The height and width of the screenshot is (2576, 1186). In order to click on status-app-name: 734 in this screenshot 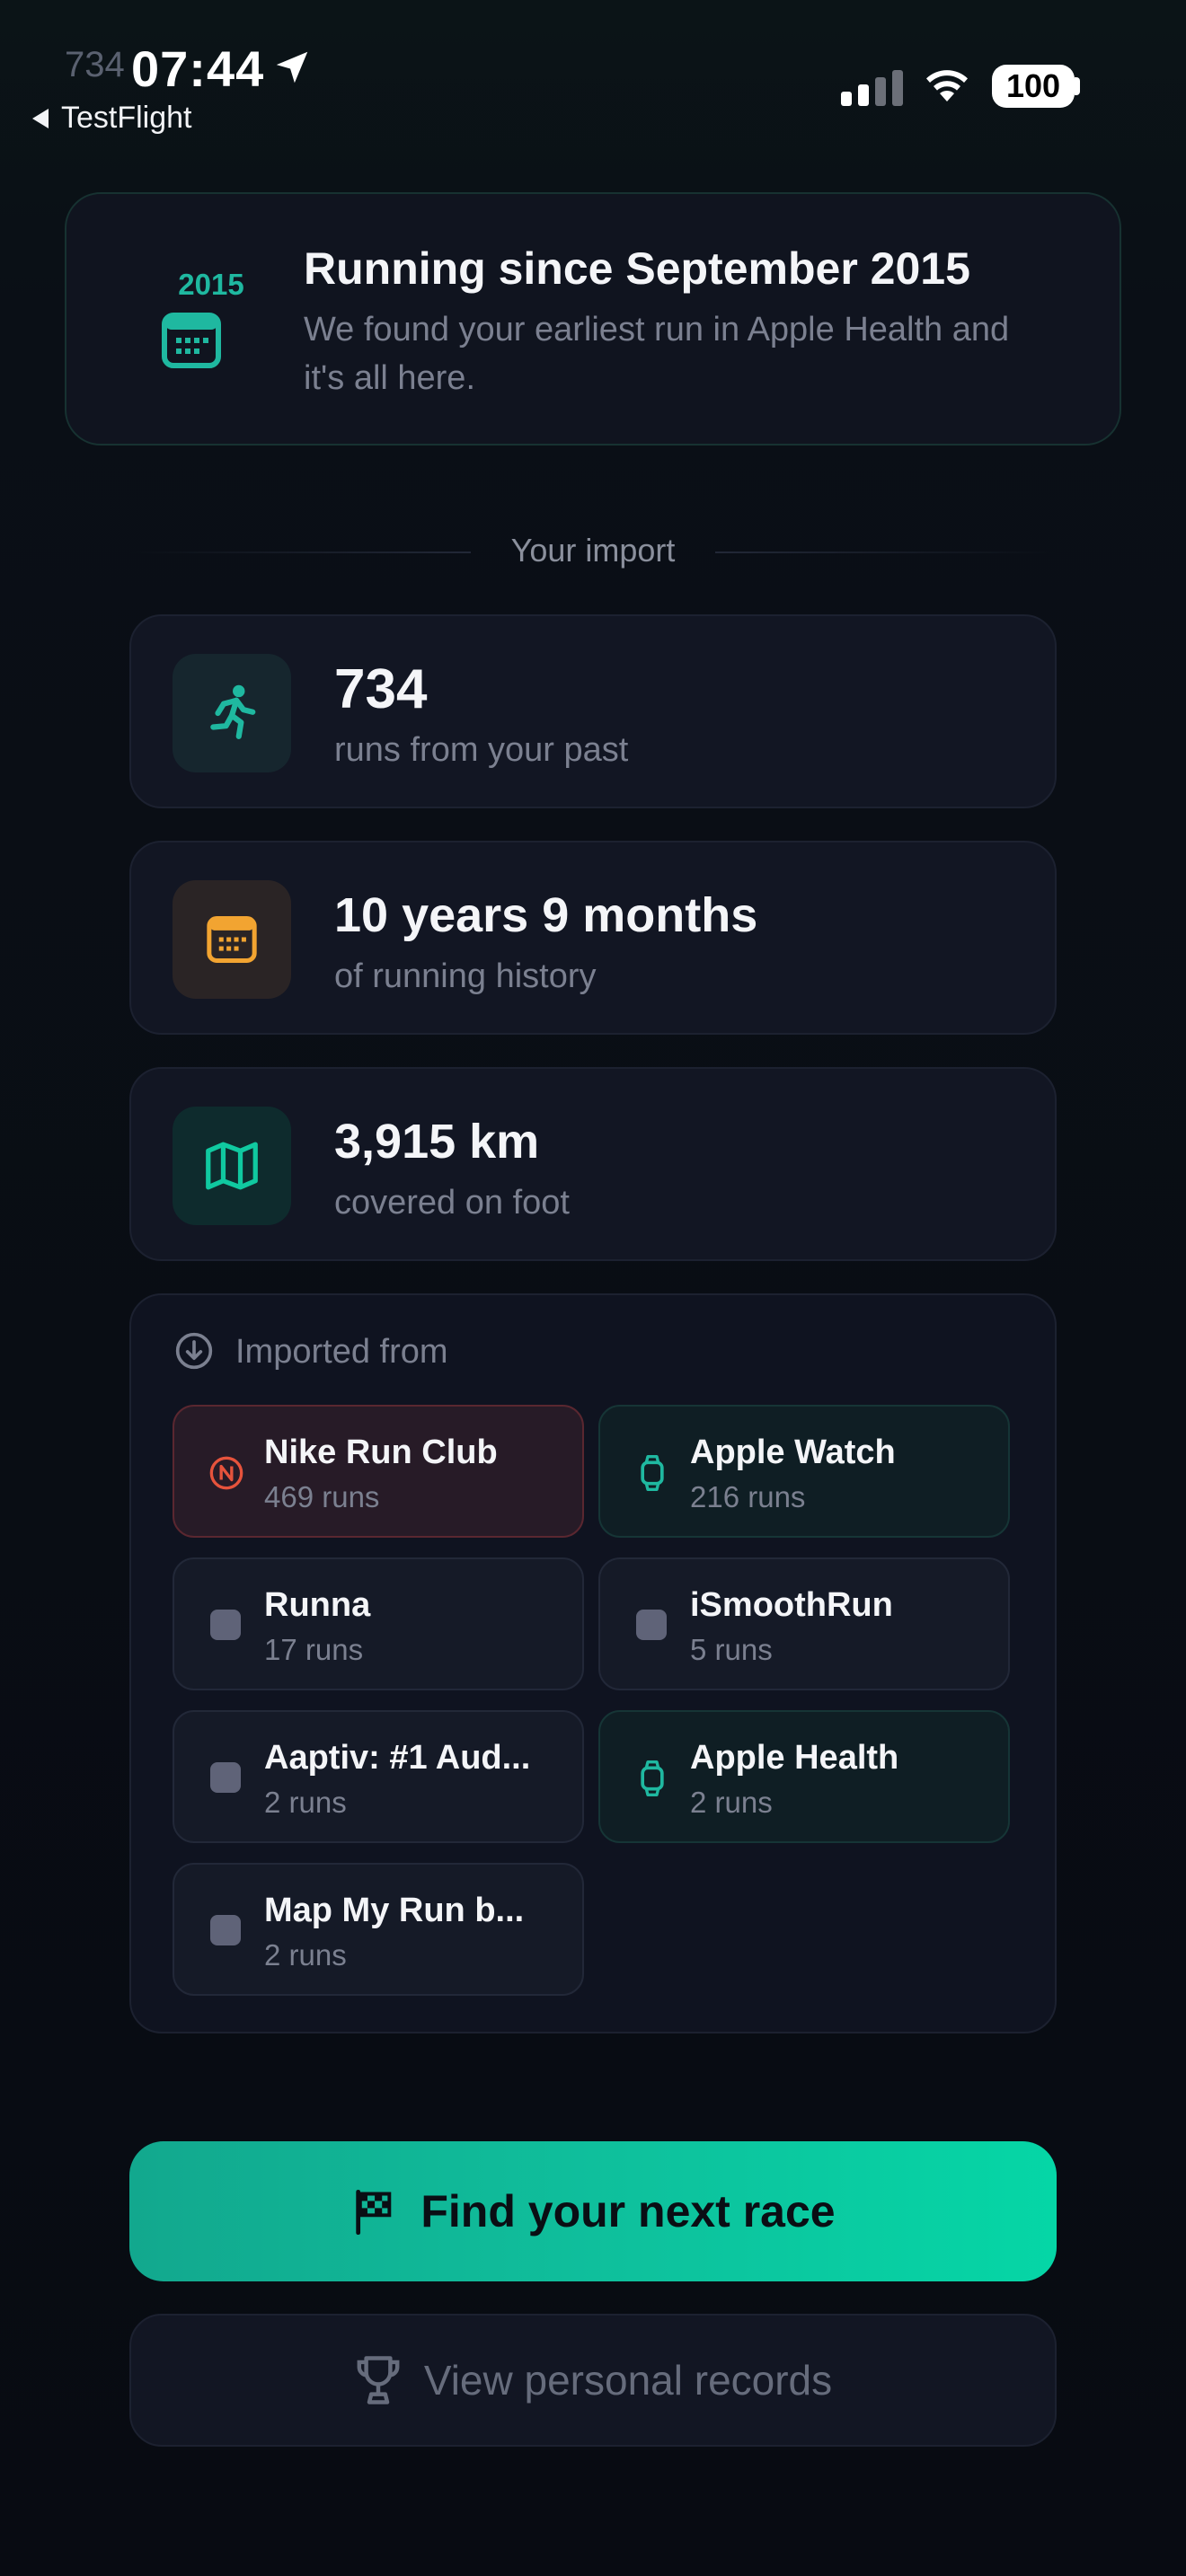, I will do `click(95, 64)`.